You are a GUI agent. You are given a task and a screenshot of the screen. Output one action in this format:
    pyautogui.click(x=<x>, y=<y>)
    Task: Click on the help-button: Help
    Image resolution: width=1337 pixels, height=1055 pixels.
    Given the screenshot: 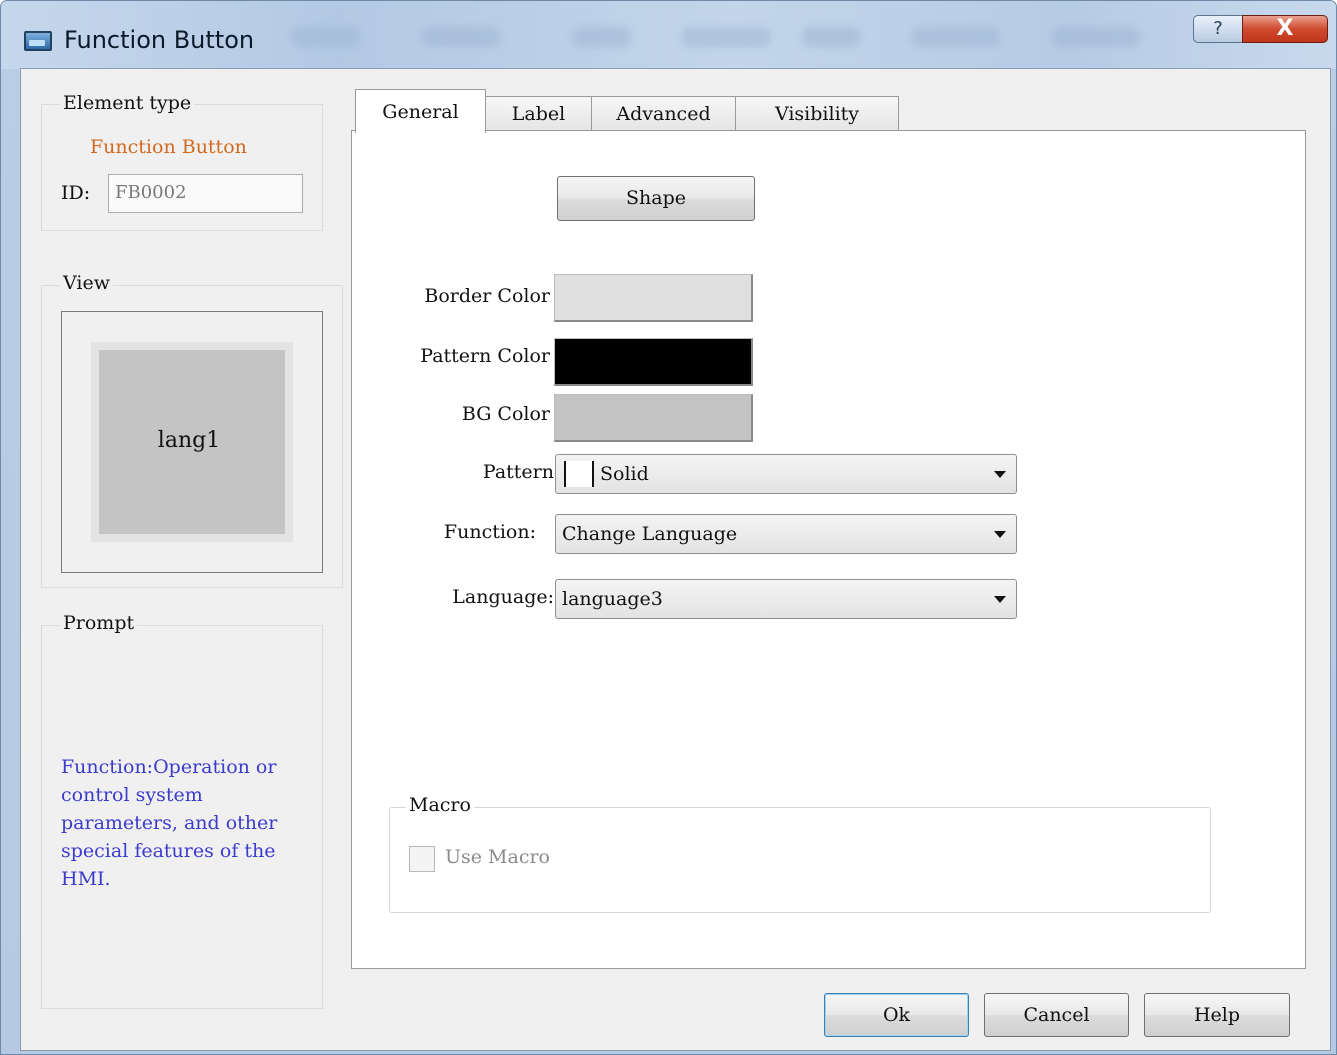 What is the action you would take?
    pyautogui.click(x=1217, y=1015)
    